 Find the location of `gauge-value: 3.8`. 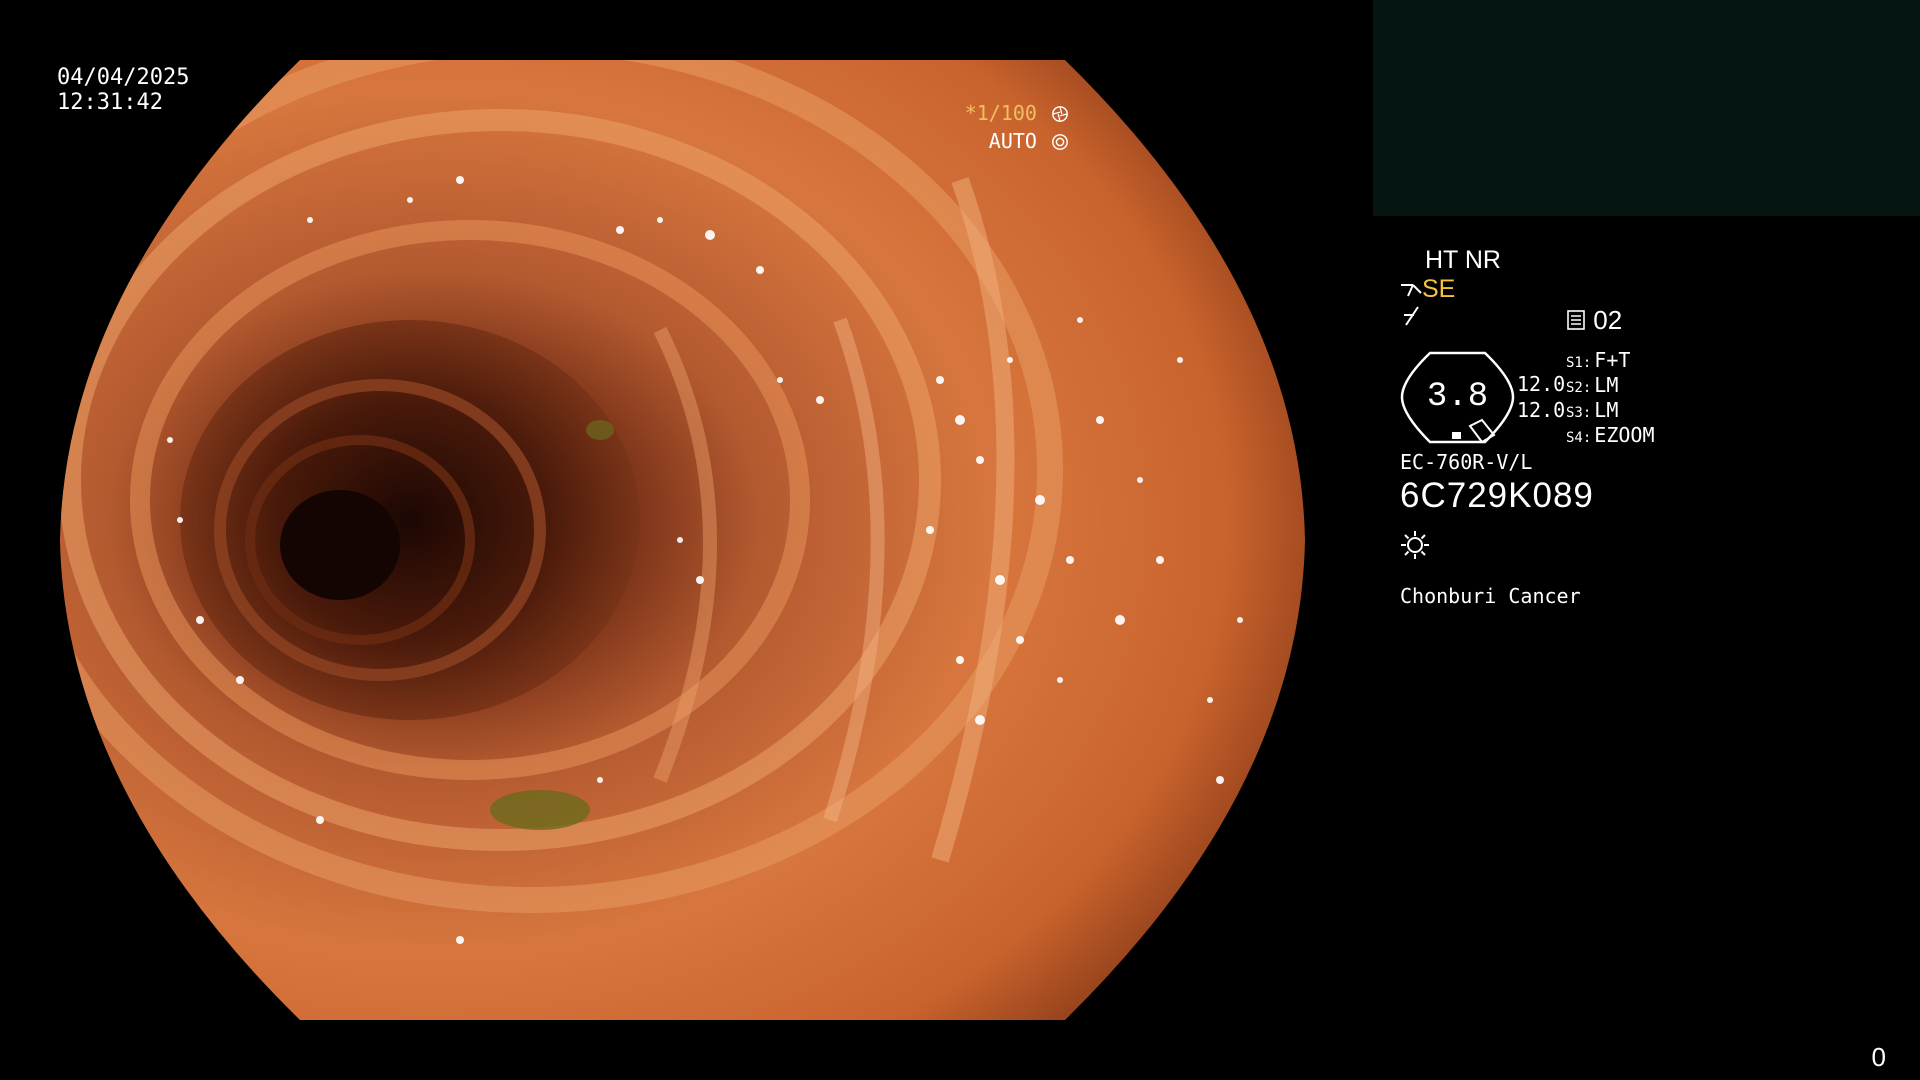

gauge-value: 3.8 is located at coordinates (1457, 397).